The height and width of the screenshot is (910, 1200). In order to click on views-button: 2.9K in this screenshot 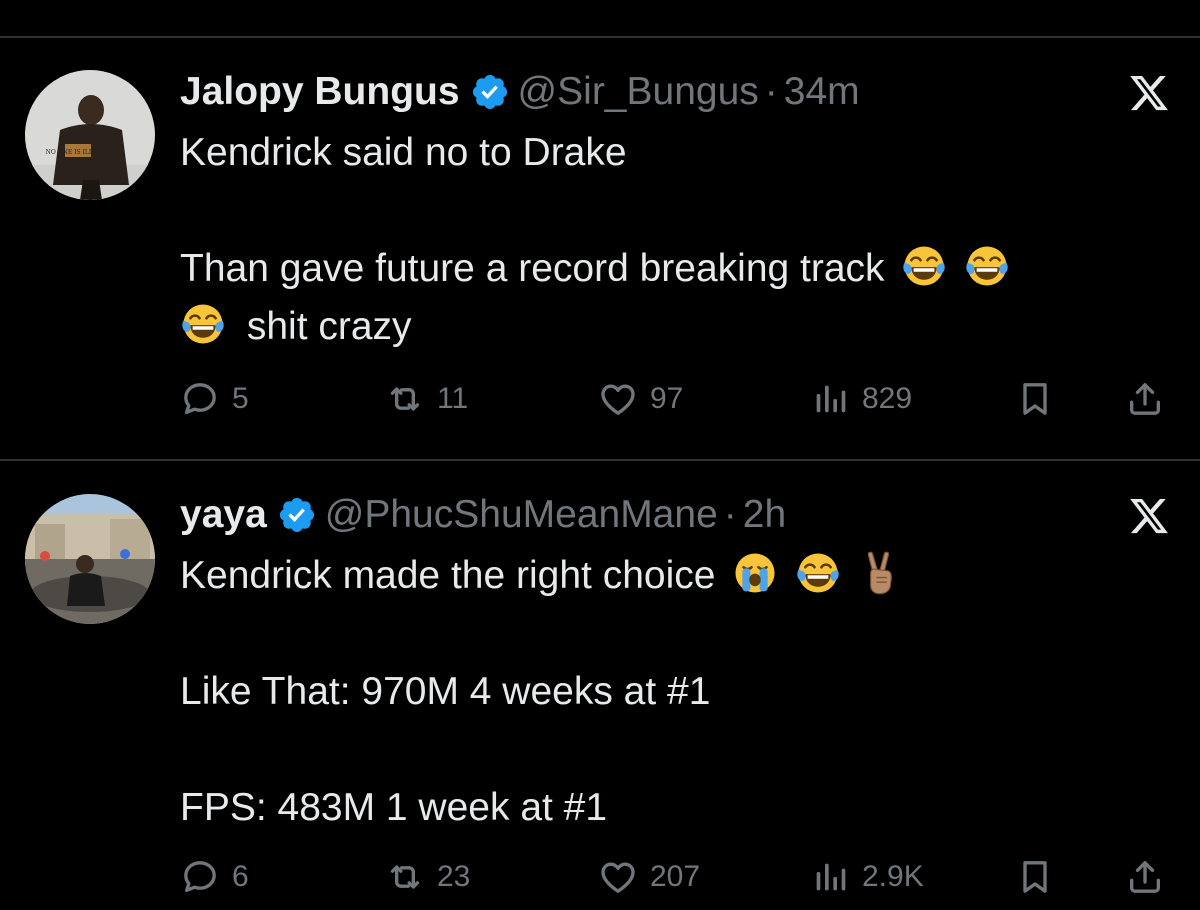, I will do `click(867, 877)`.